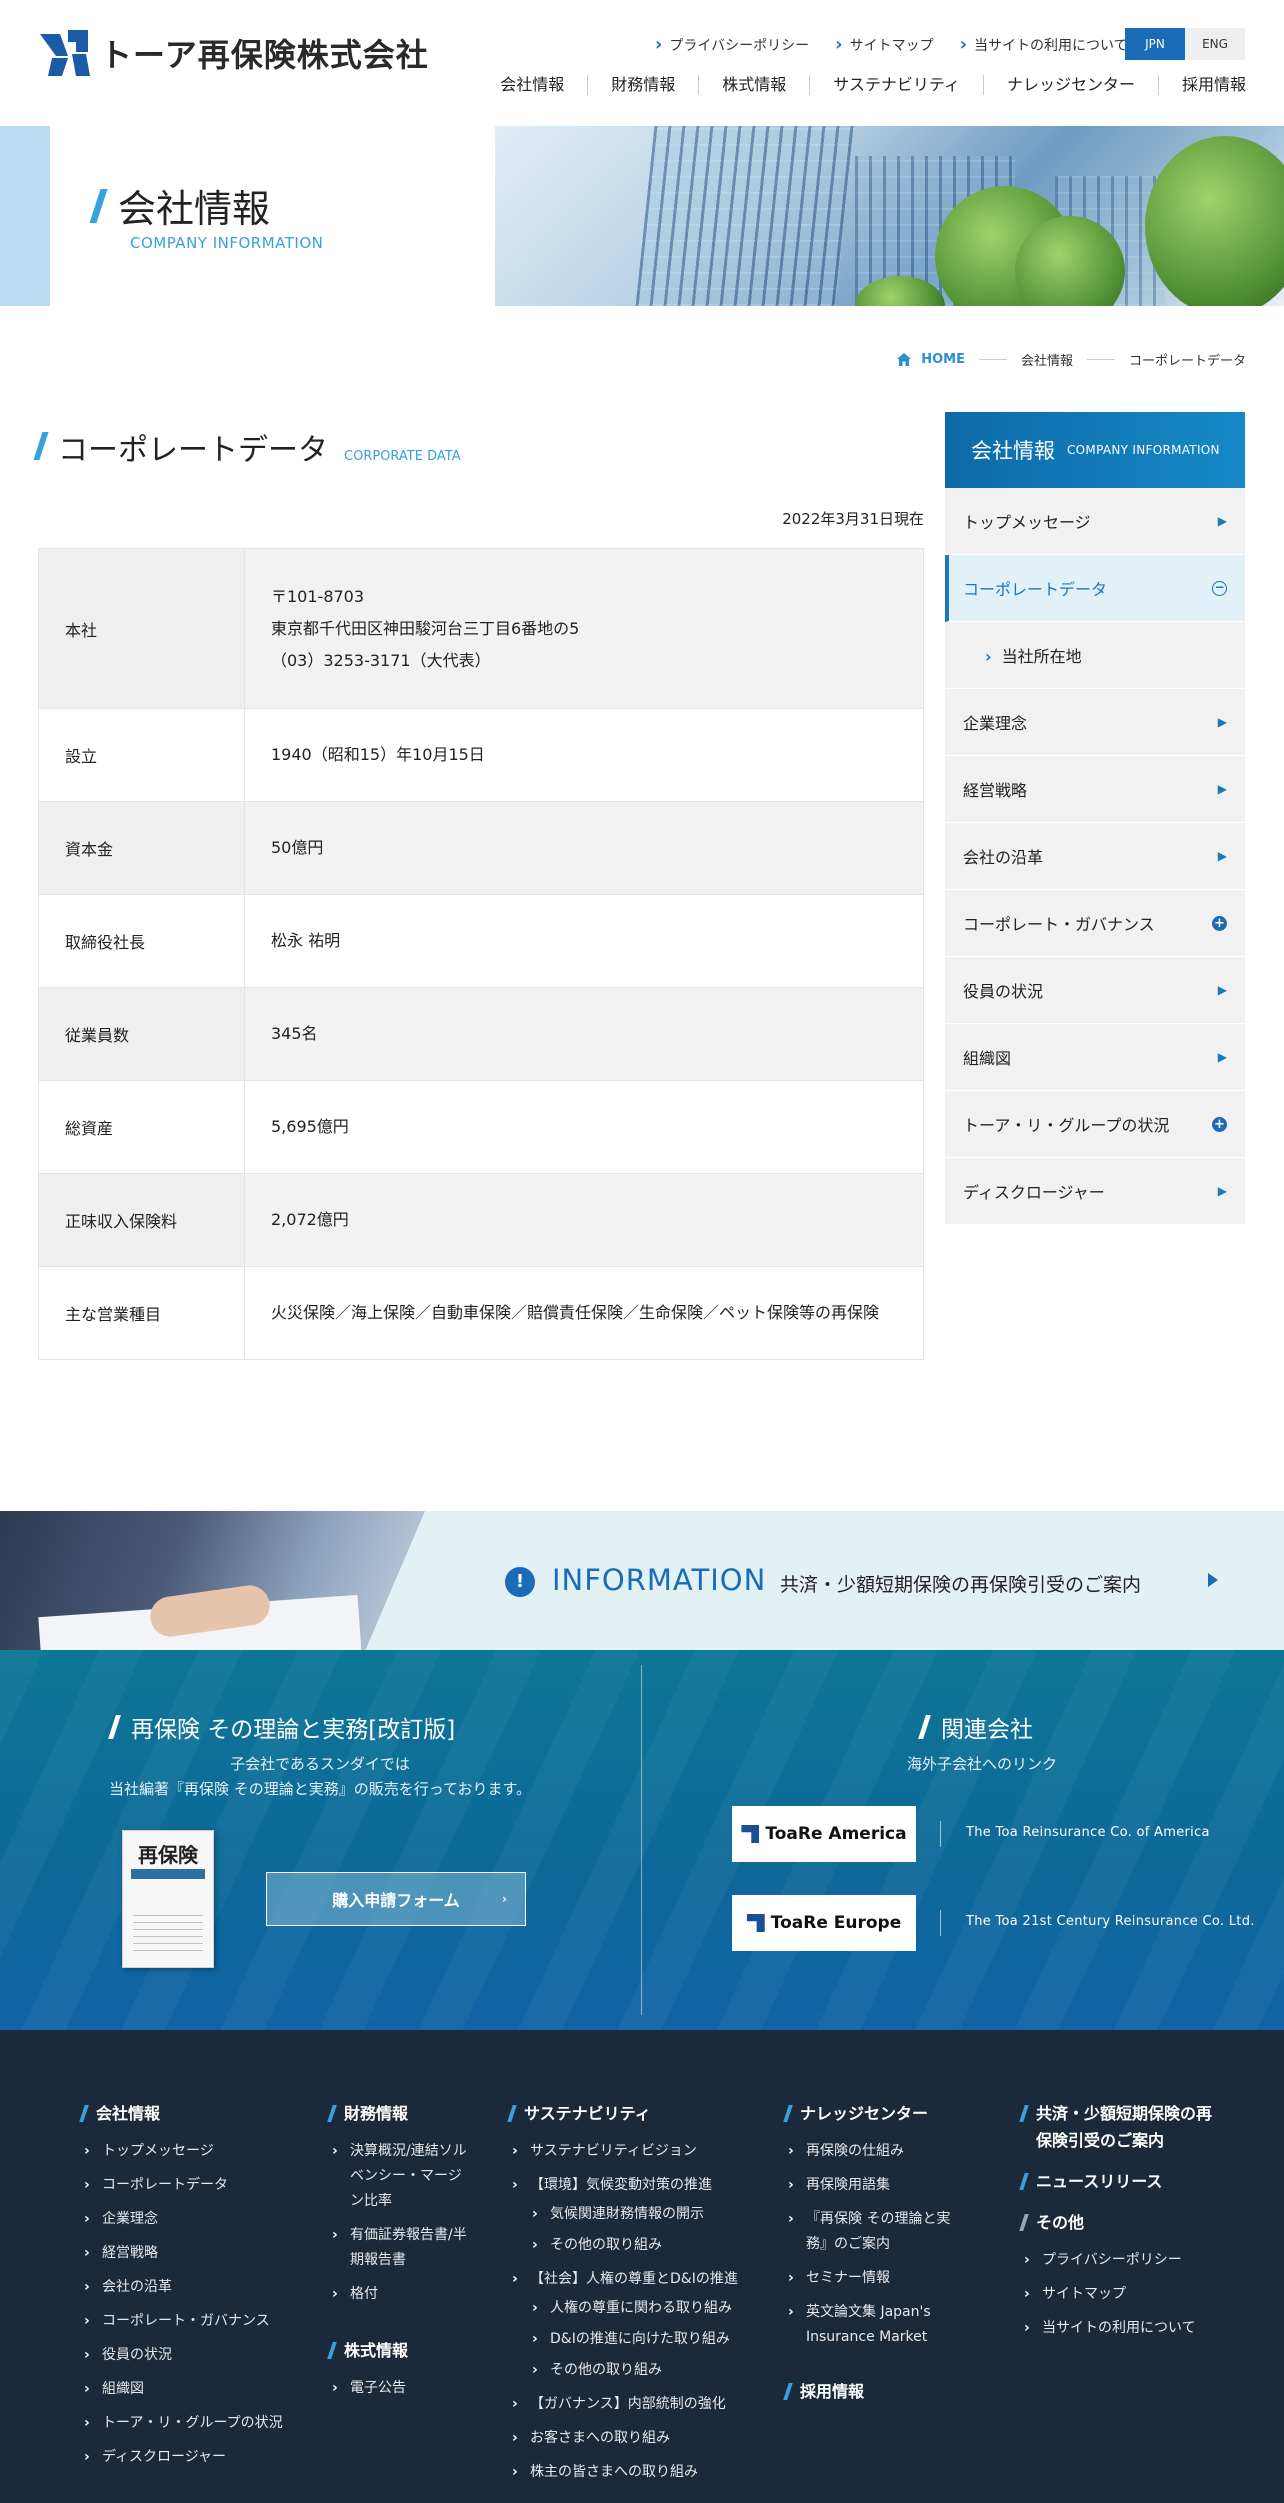  What do you see at coordinates (876, 2232) in the screenshot?
I see `footer-link: 『再保険 その理論と実務』のご案内` at bounding box center [876, 2232].